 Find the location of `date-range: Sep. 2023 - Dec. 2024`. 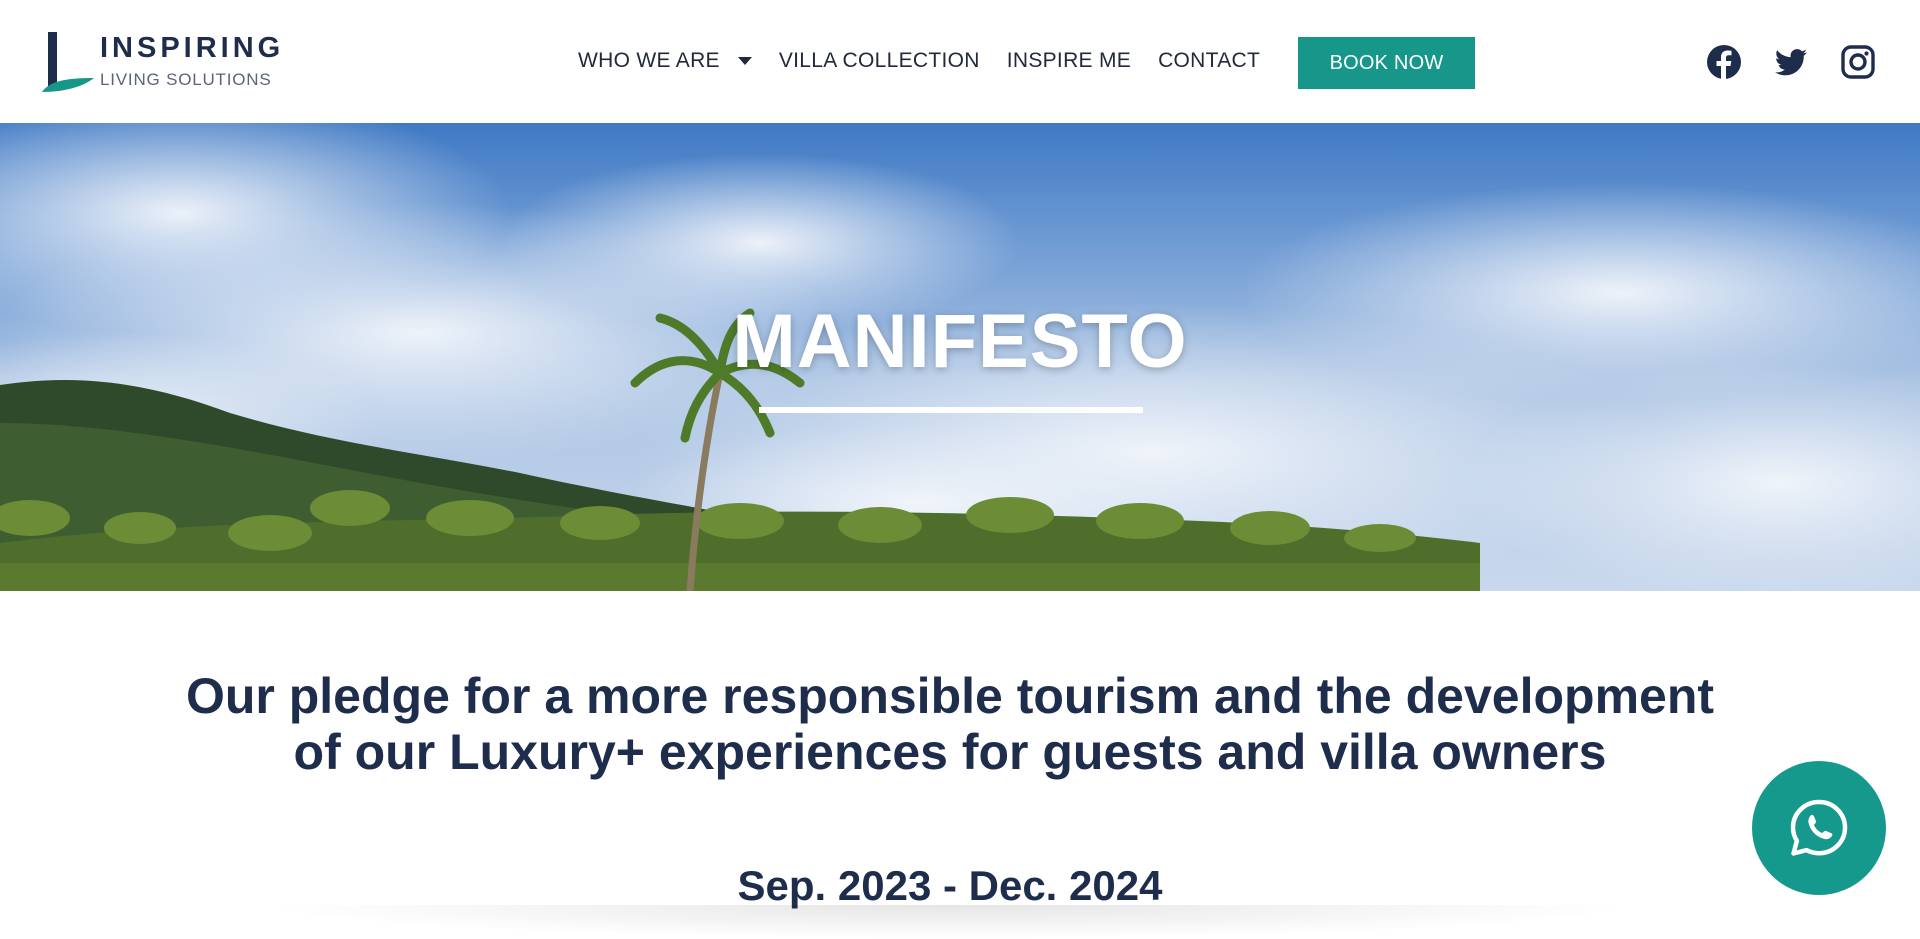

date-range: Sep. 2023 - Dec. 2024 is located at coordinates (950, 885).